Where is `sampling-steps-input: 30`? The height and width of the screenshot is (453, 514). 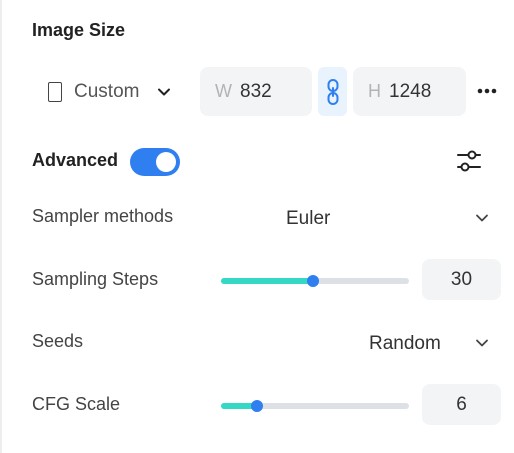 sampling-steps-input: 30 is located at coordinates (461, 279).